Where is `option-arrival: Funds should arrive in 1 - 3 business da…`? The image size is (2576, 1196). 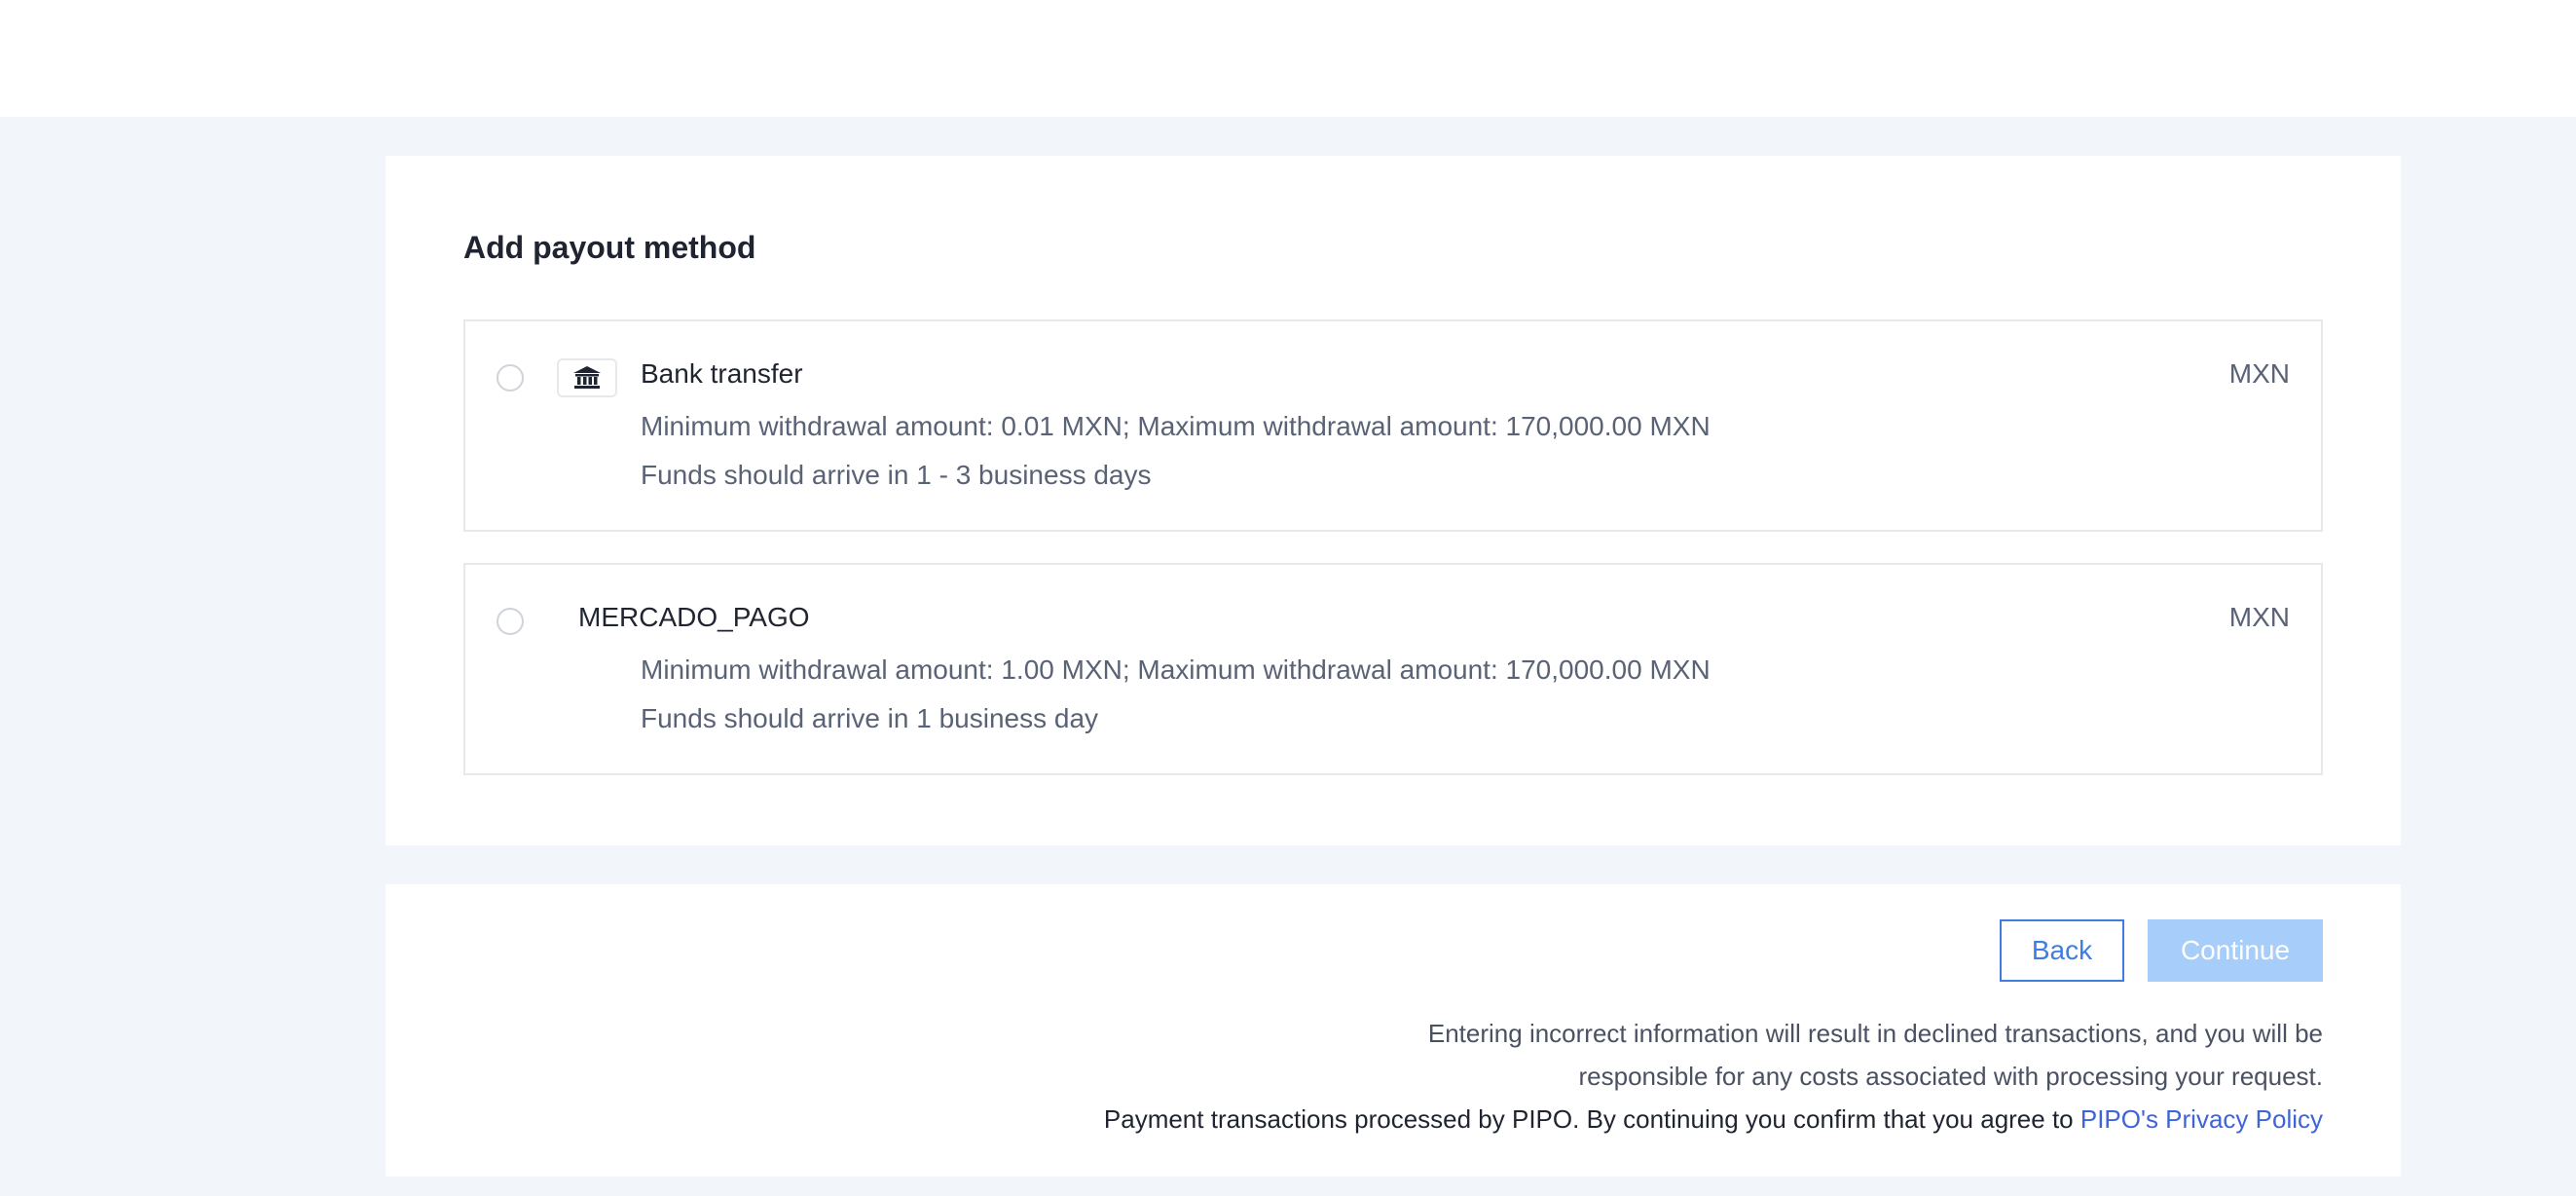 option-arrival: Funds should arrive in 1 - 3 business da… is located at coordinates (896, 475).